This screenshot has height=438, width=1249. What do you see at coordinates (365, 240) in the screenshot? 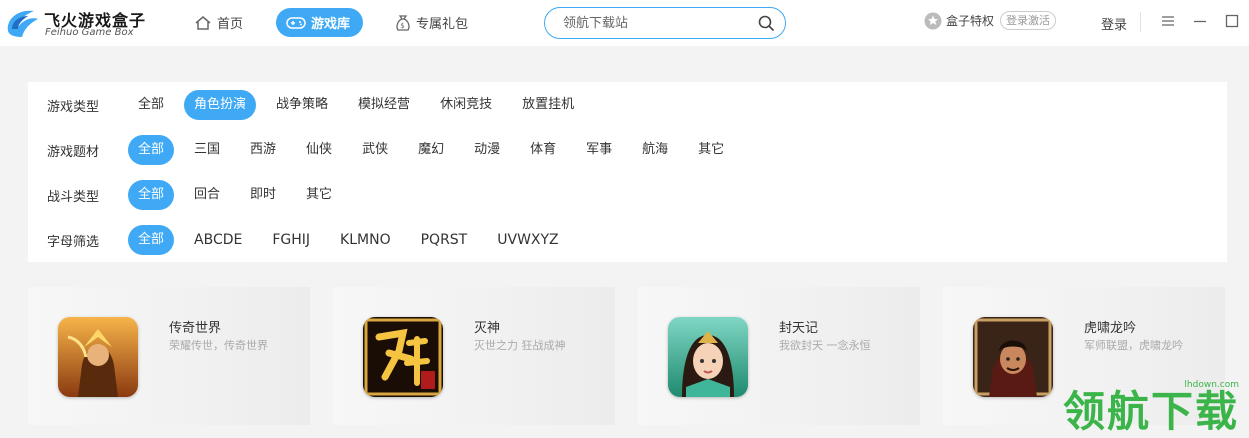
I see `filter-option: KLMNO` at bounding box center [365, 240].